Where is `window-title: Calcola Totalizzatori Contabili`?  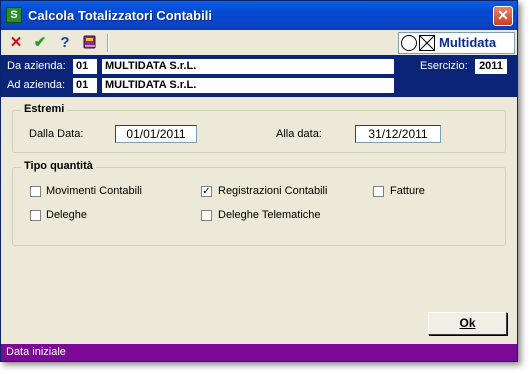
window-title: Calcola Totalizzatori Contabili is located at coordinates (120, 15).